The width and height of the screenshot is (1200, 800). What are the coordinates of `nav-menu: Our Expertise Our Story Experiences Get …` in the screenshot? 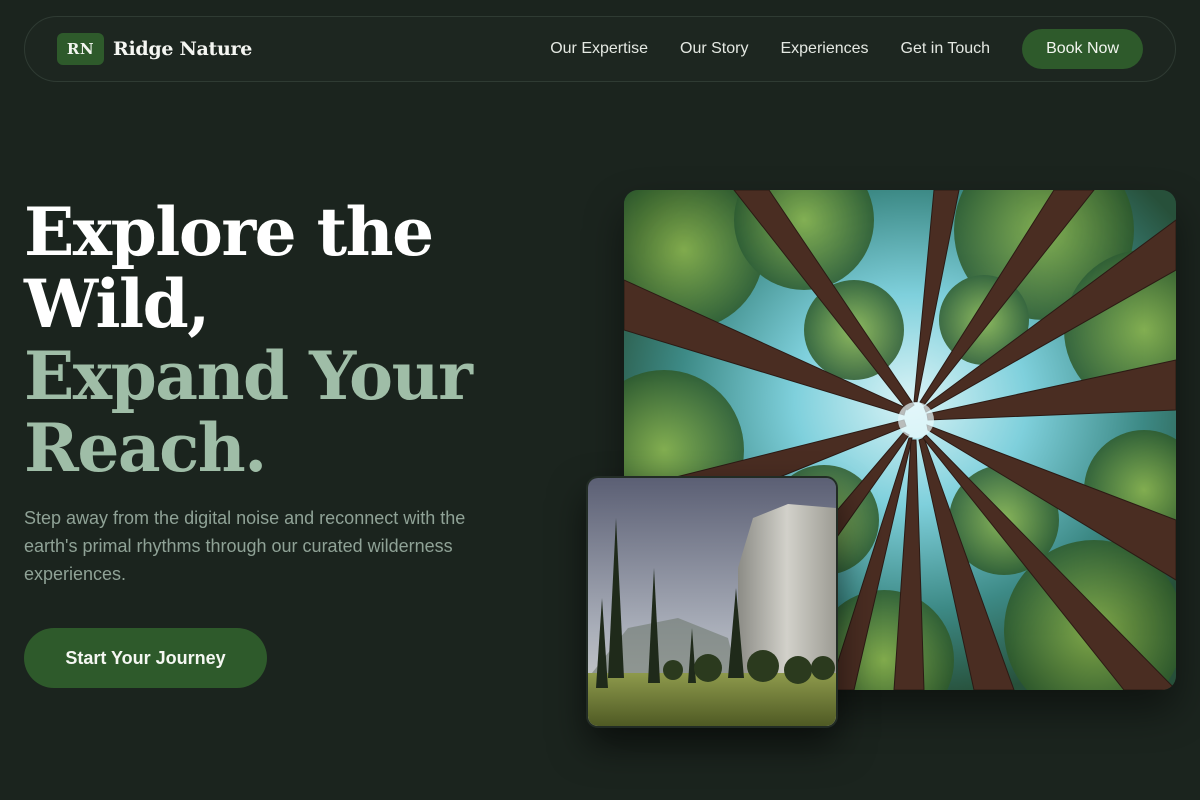 It's located at (846, 49).